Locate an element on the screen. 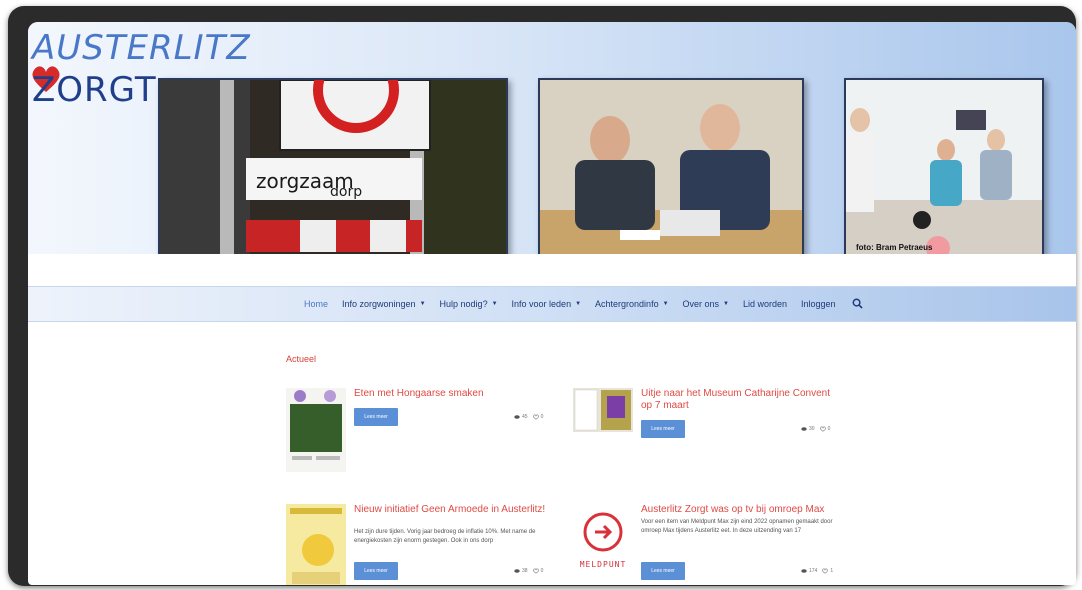  nav-item-info-voor-leden: Info voor leden ▼ is located at coordinates (547, 303).